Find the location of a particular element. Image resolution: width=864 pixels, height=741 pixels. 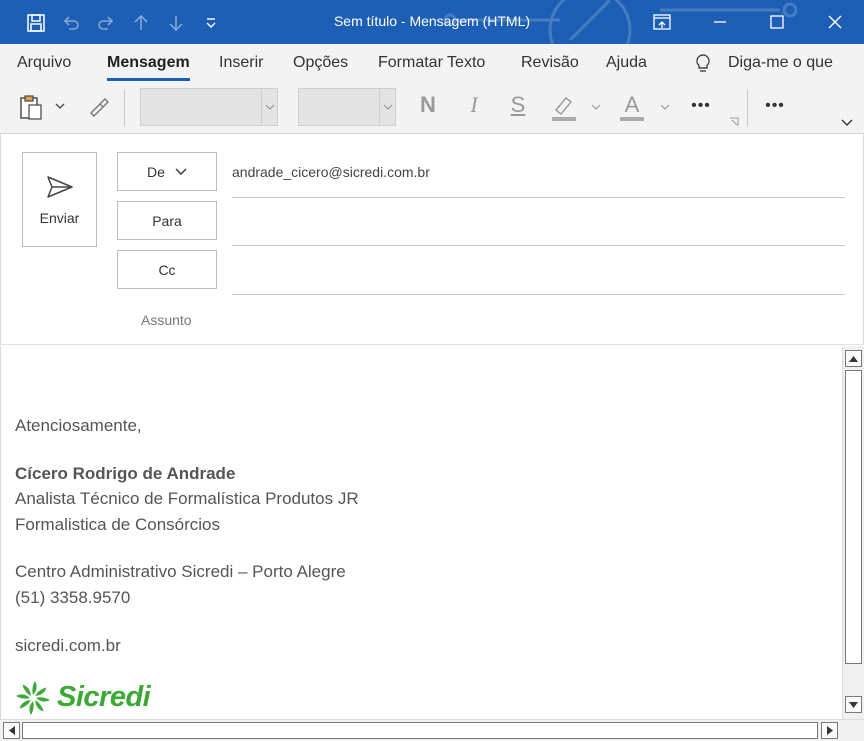

signature-department: Formalistica de Consórcios is located at coordinates (118, 524).